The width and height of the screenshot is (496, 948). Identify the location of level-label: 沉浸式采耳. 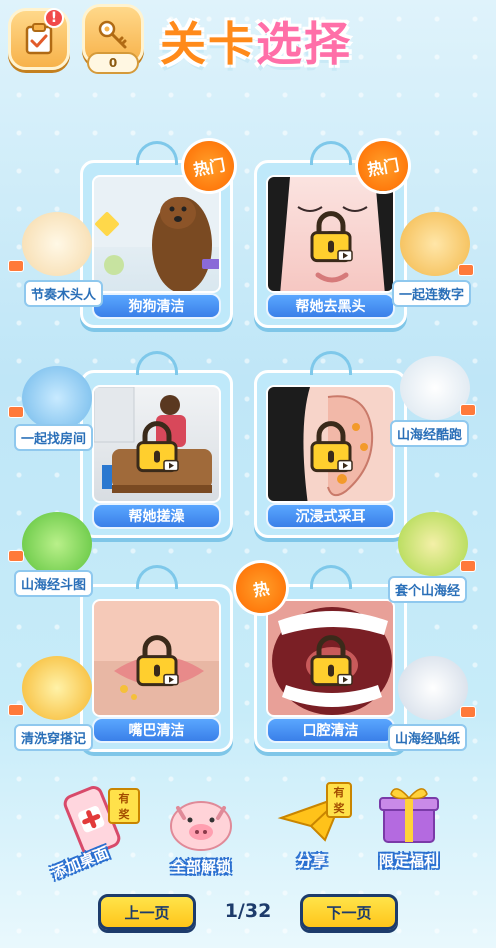
(330, 516).